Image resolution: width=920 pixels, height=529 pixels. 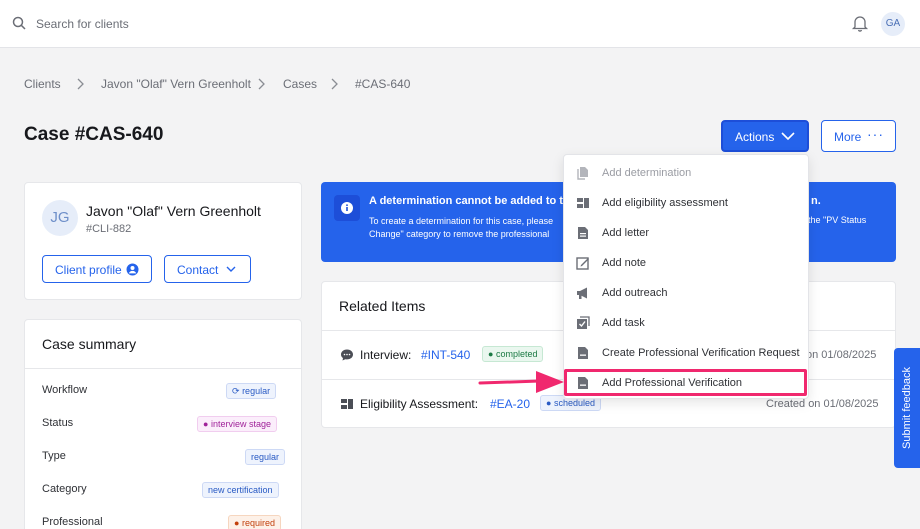 What do you see at coordinates (240, 424) in the screenshot?
I see `status-value: interview stage` at bounding box center [240, 424].